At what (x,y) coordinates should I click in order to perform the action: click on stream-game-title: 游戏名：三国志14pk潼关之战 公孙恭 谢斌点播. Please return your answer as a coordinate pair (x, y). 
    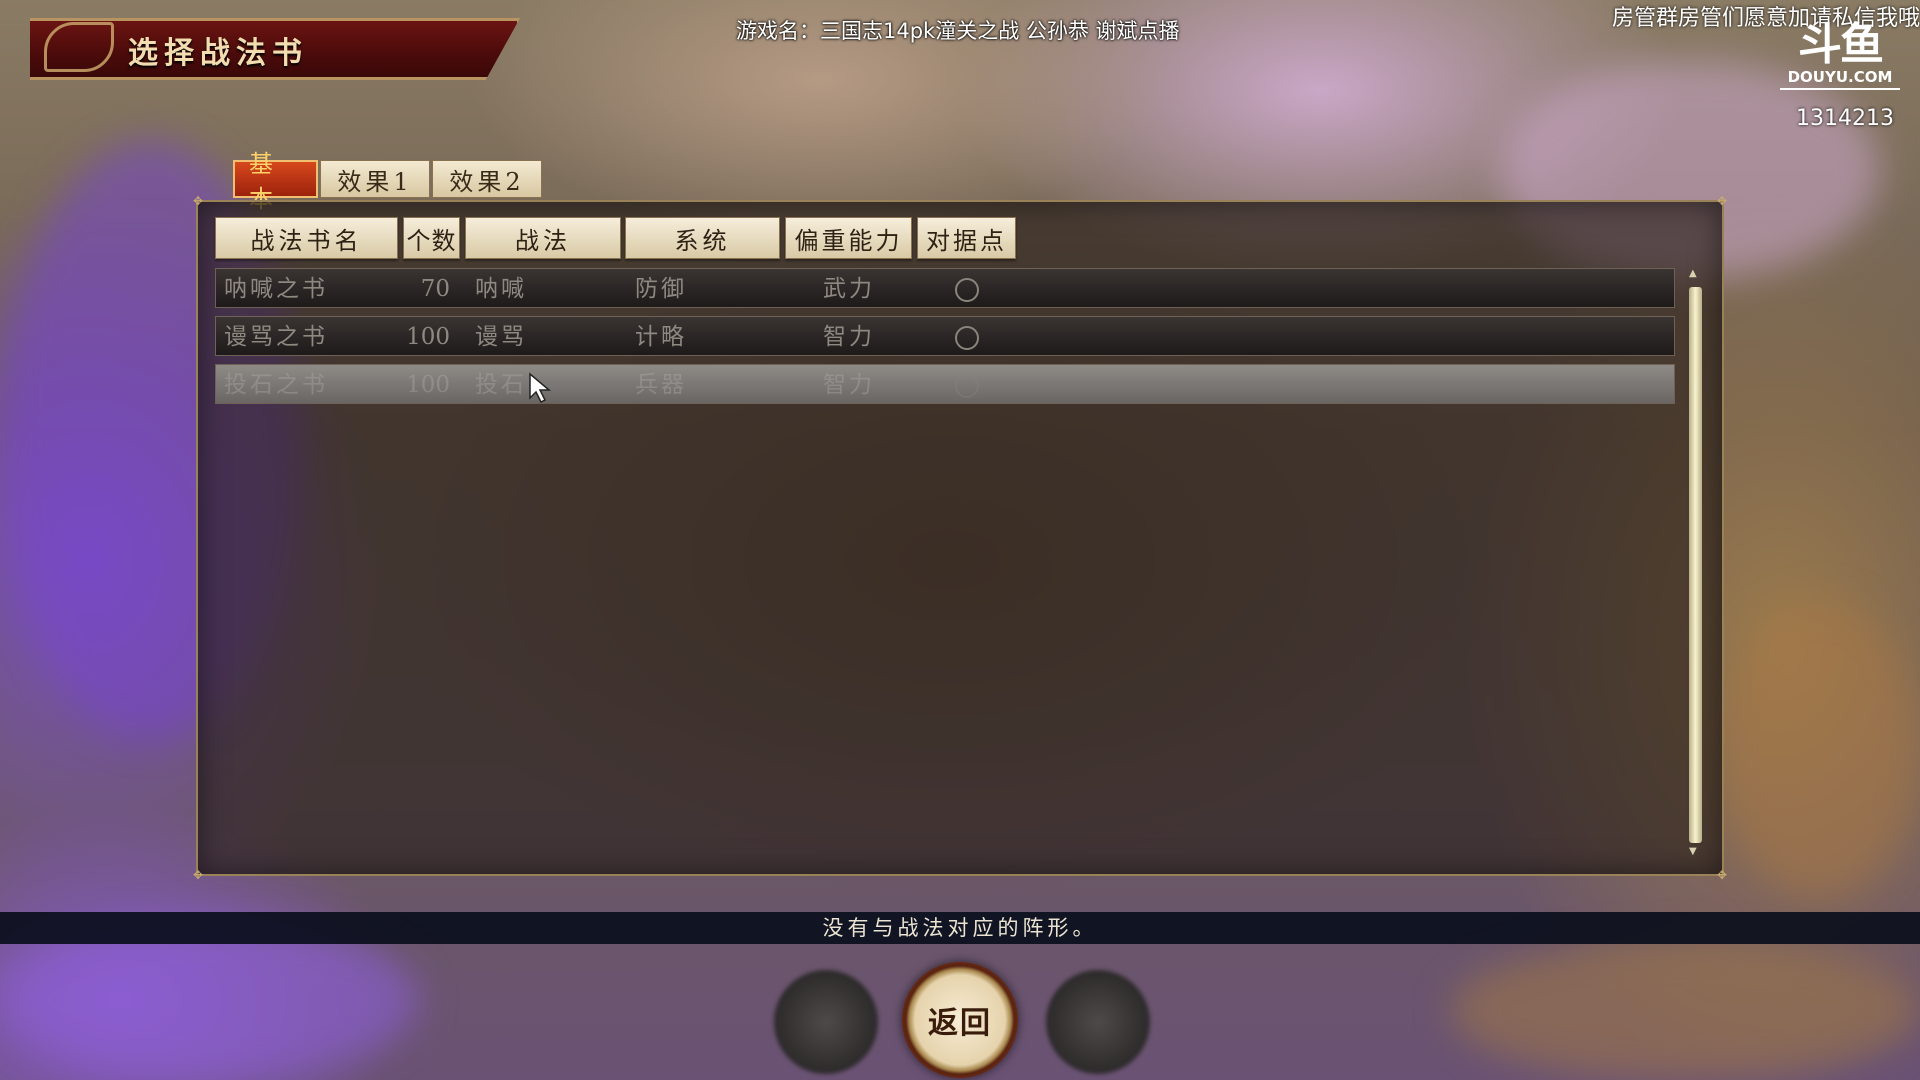
    Looking at the image, I should click on (958, 31).